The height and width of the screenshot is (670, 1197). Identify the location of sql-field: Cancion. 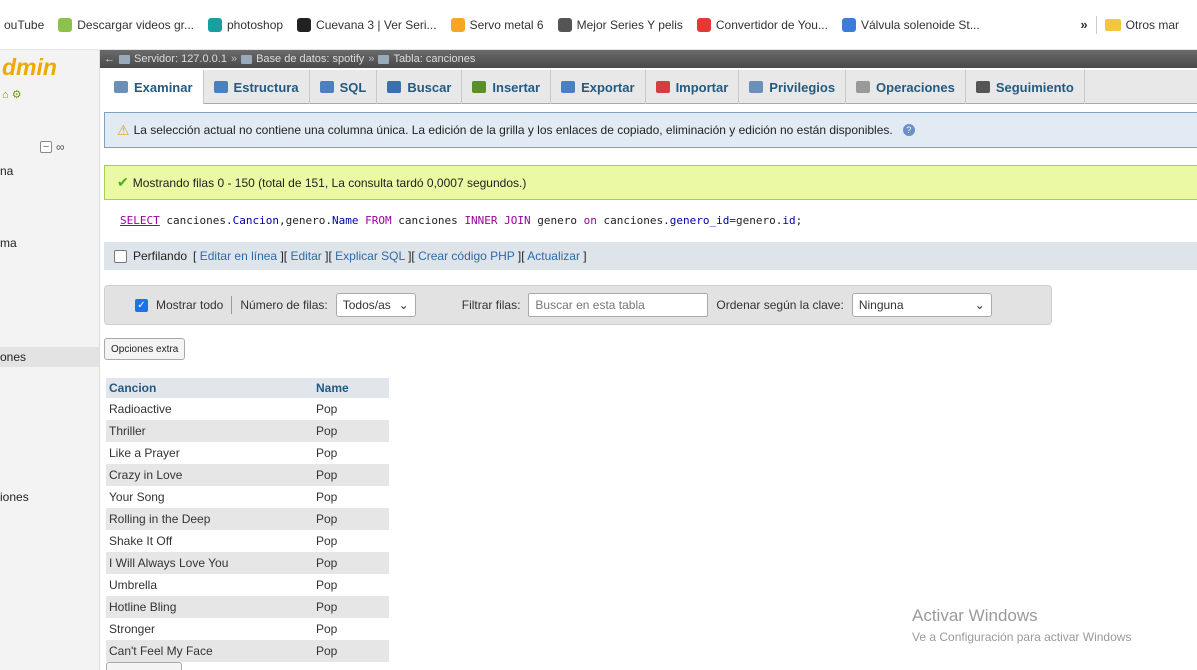
(255, 220).